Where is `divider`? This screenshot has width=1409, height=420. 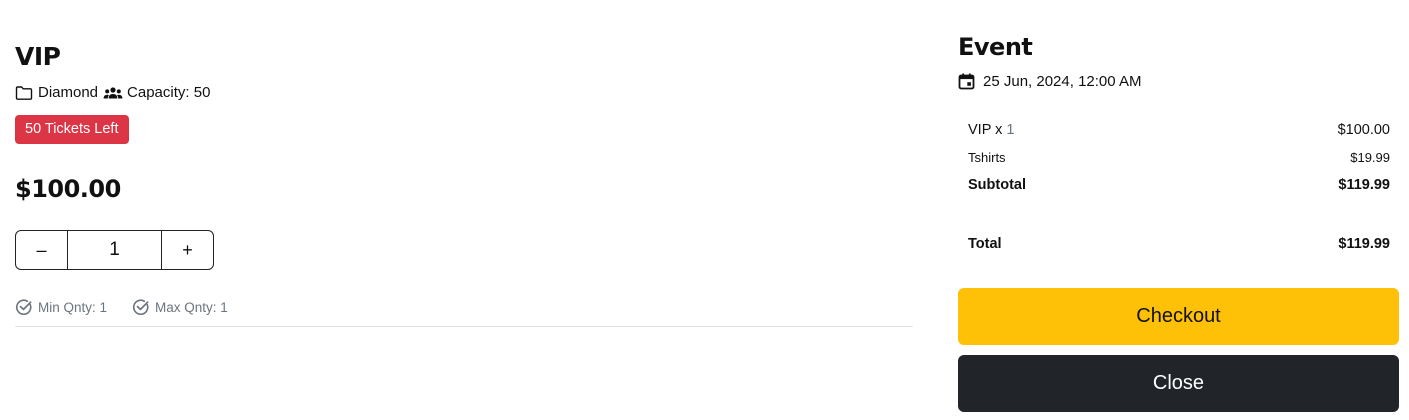
divider is located at coordinates (464, 326).